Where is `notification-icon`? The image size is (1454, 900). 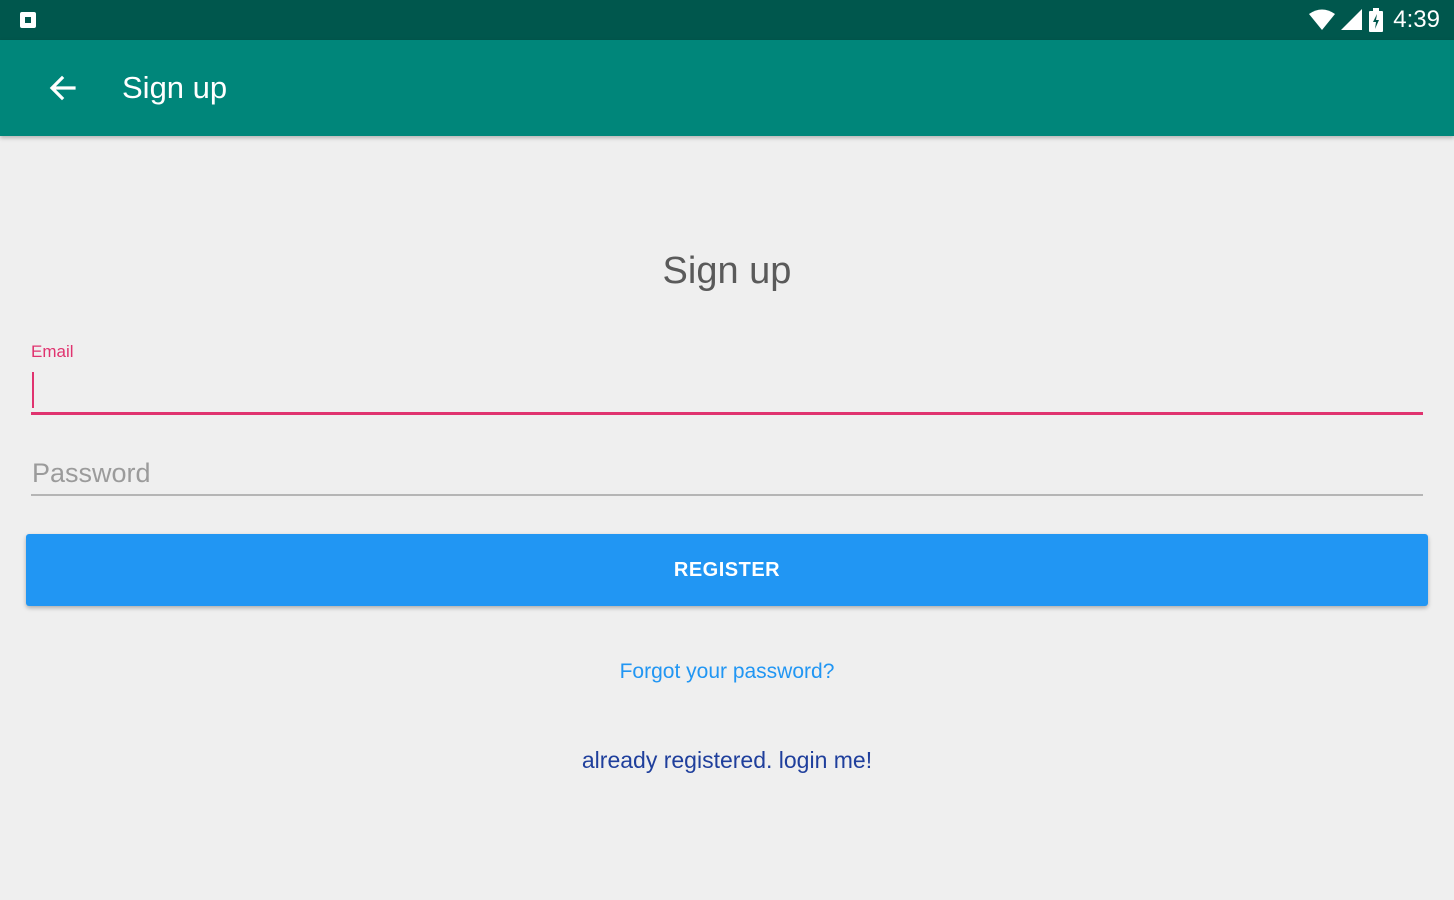 notification-icon is located at coordinates (28, 20).